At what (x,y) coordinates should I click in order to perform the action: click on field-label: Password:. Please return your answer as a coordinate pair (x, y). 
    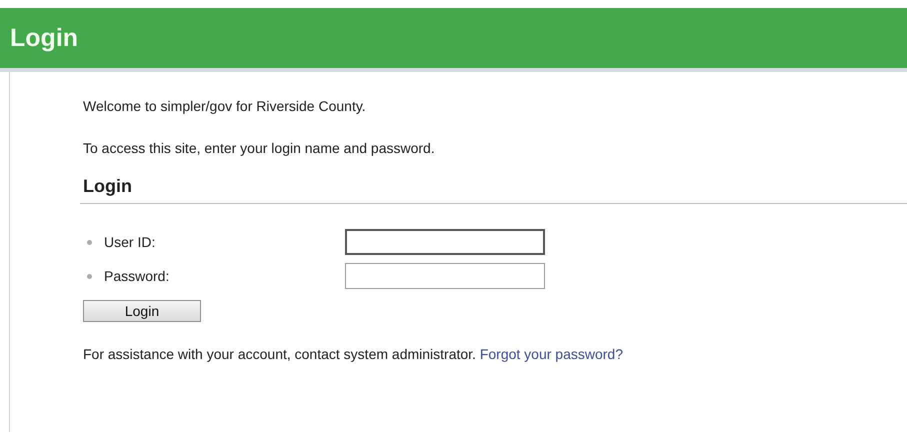
    Looking at the image, I should click on (137, 276).